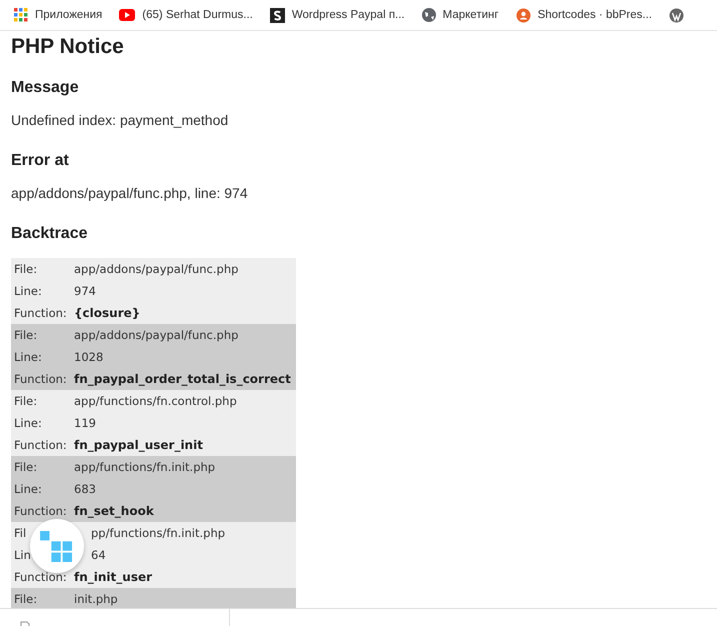 This screenshot has height=626, width=717. Describe the element at coordinates (20, 533) in the screenshot. I see `field-label: Fil` at that location.